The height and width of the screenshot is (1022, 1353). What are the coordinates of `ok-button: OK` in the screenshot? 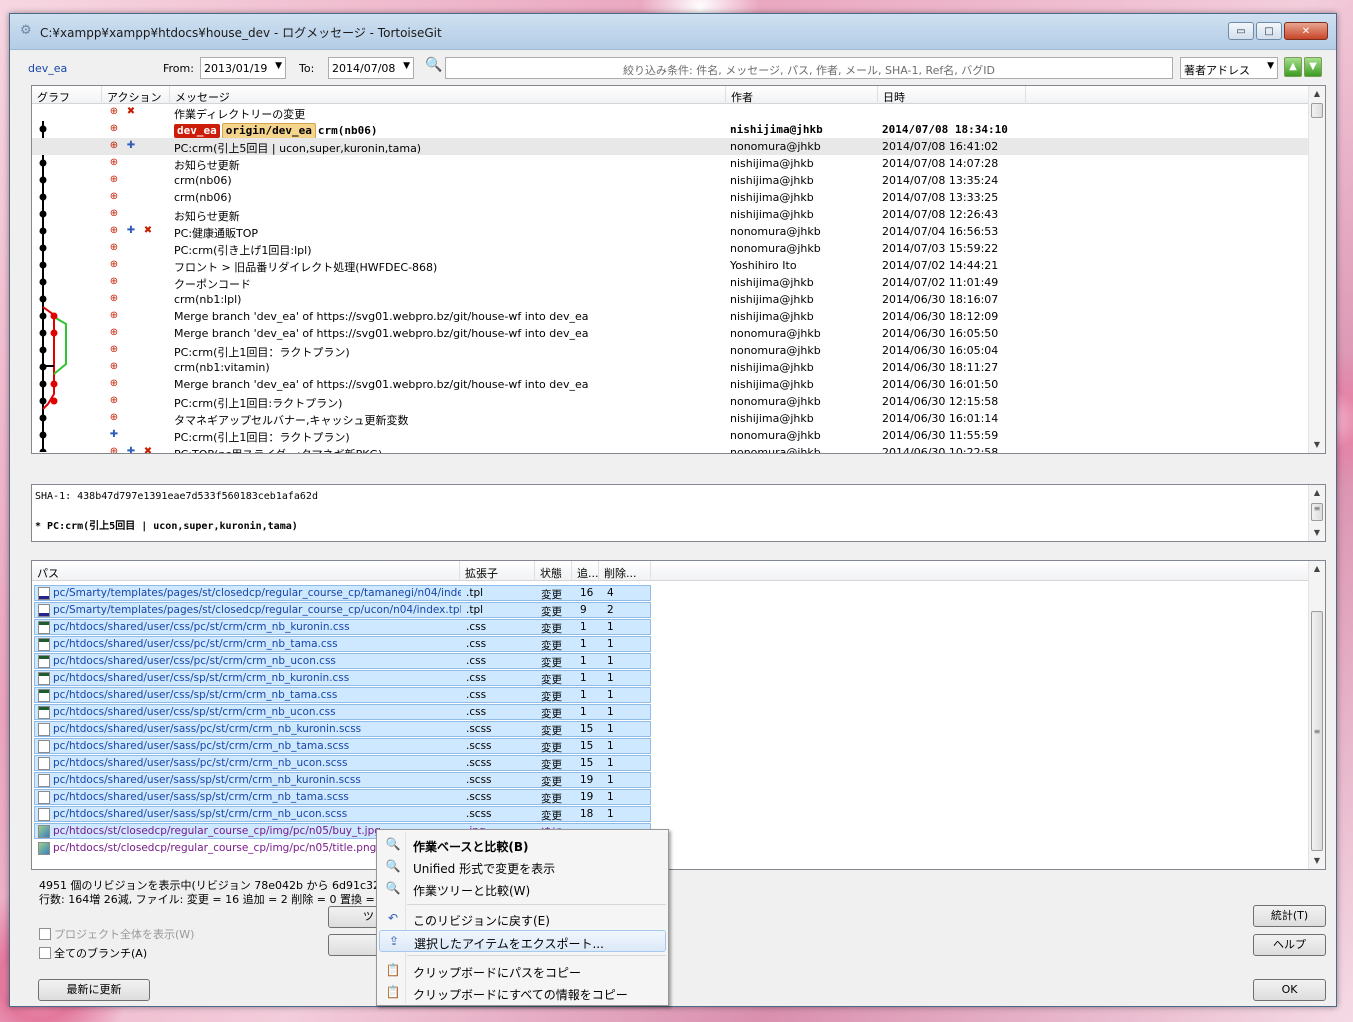 It's located at (1289, 990).